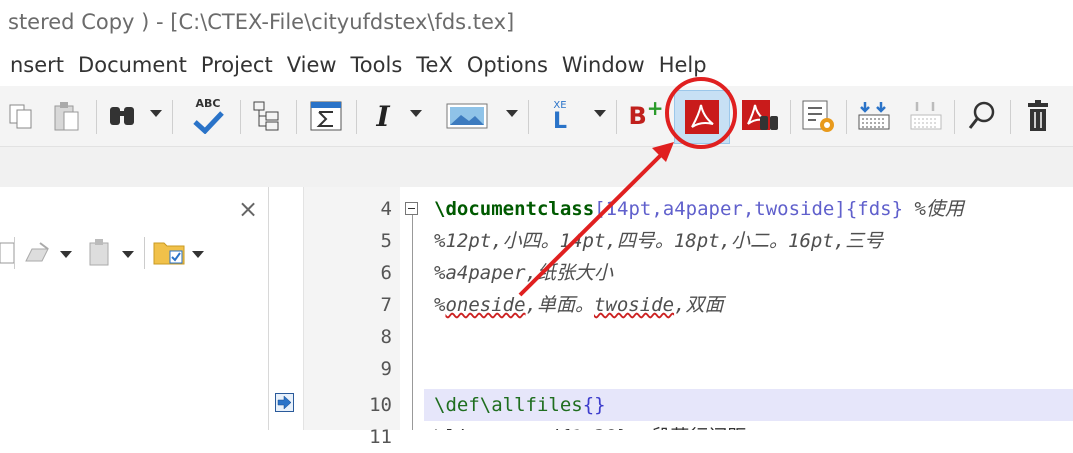 This screenshot has height=453, width=1073. I want to click on xelatex-dropdown, so click(600, 113).